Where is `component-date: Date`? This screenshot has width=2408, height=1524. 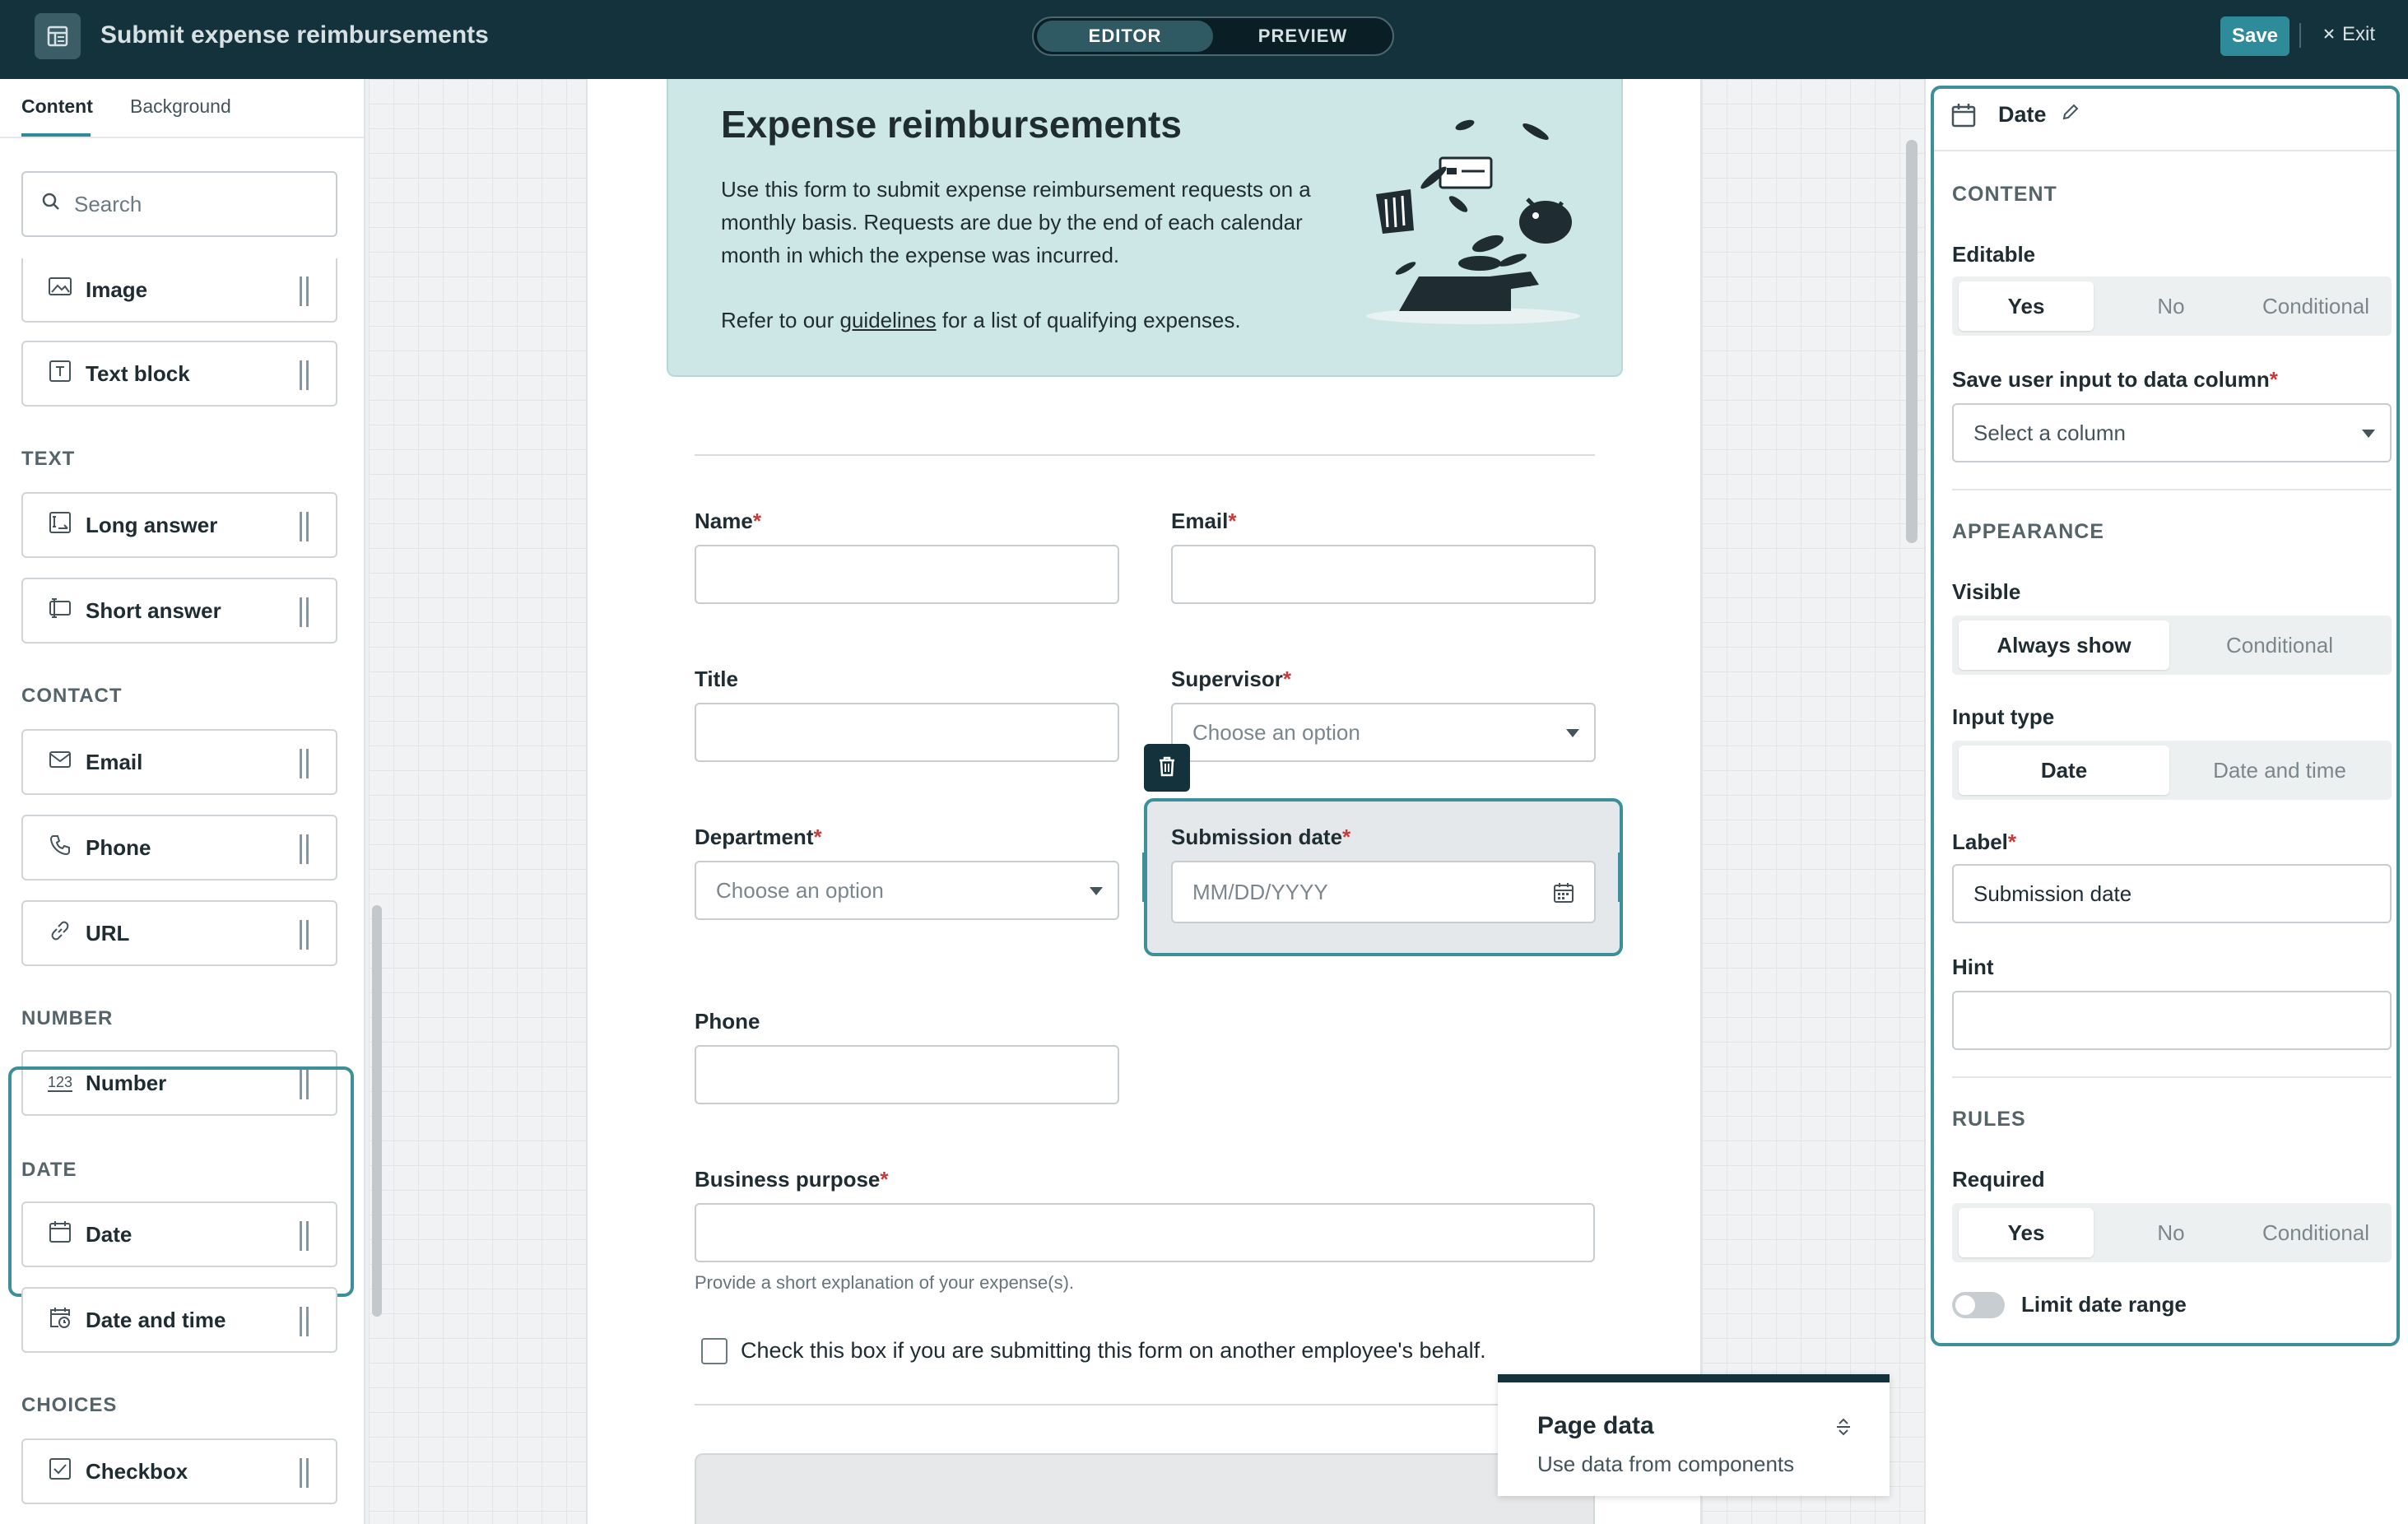
component-date: Date is located at coordinates (179, 1234).